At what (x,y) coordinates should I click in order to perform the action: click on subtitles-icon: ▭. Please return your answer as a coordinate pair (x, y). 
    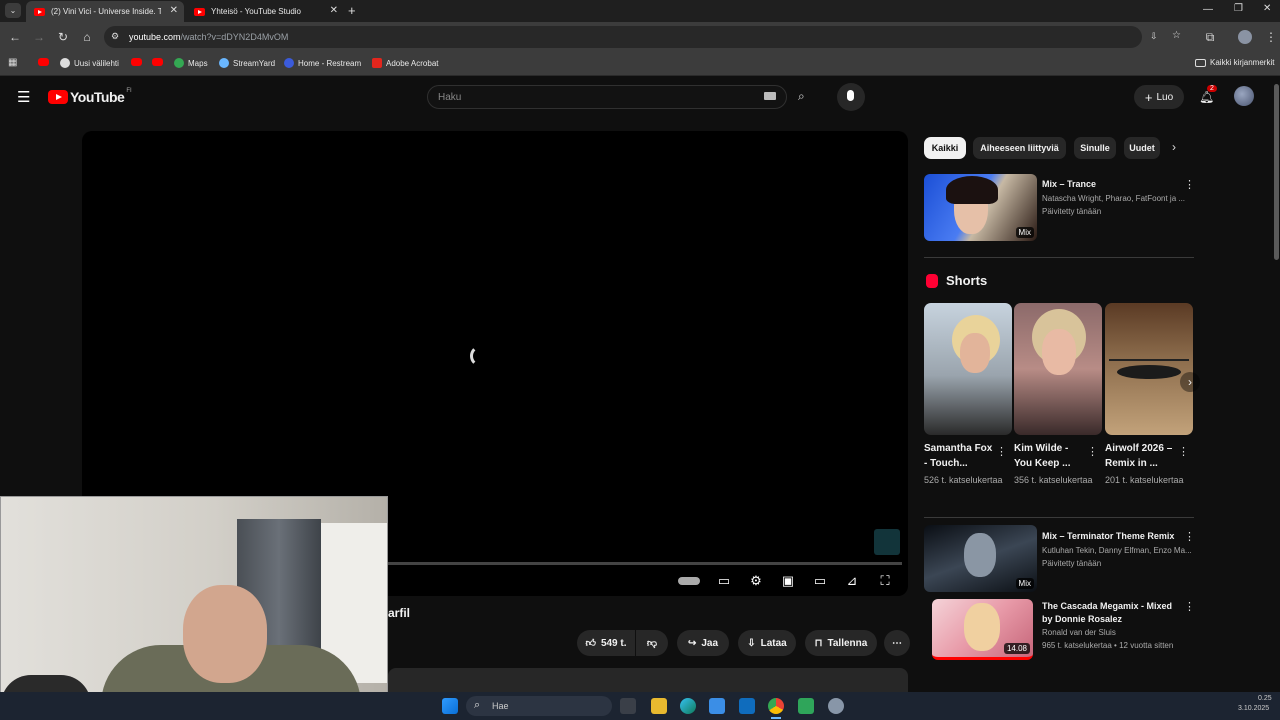
    Looking at the image, I should click on (724, 581).